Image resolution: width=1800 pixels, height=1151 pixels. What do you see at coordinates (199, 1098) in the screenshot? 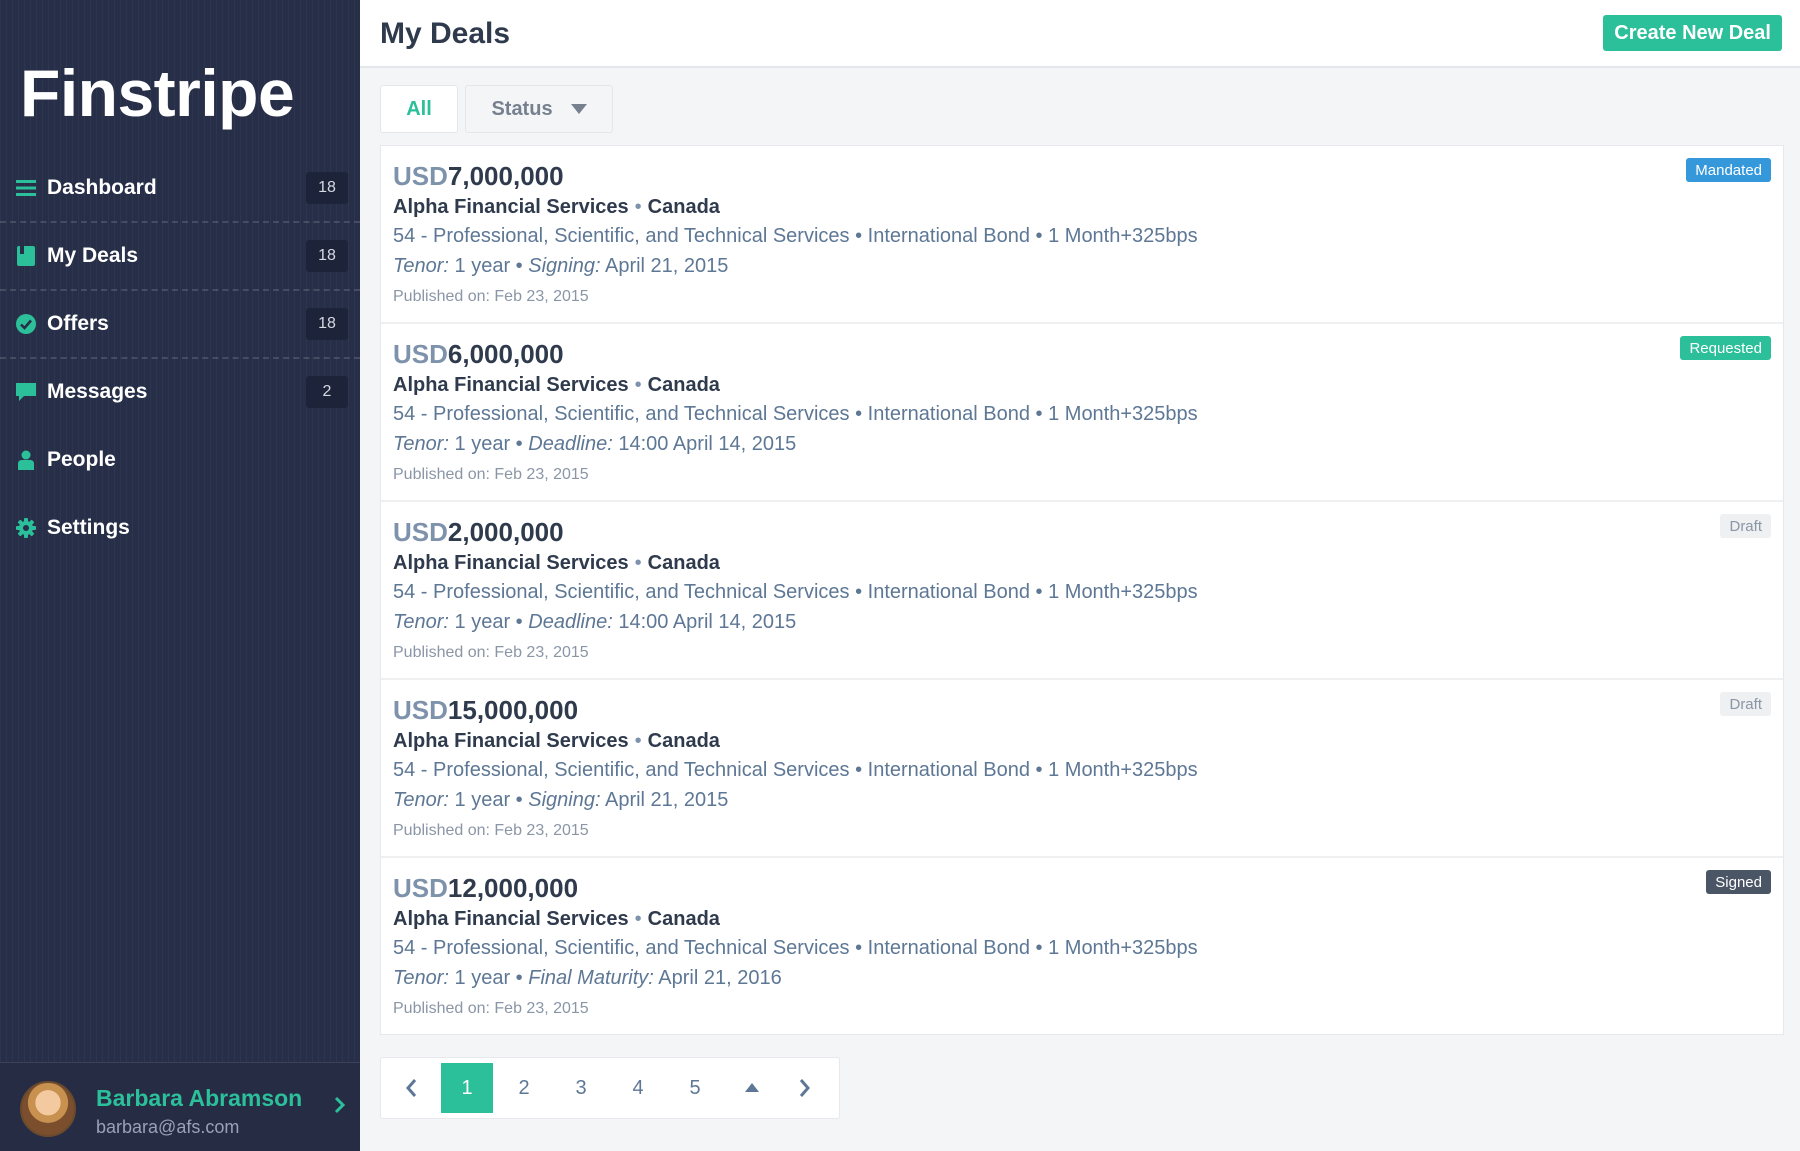
I see `user-name: Barbara Abramson` at bounding box center [199, 1098].